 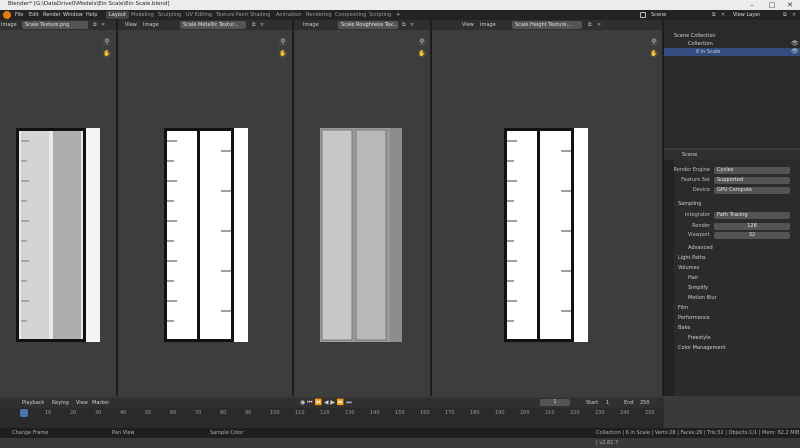 What do you see at coordinates (752, 5) in the screenshot?
I see `minimize-button: –` at bounding box center [752, 5].